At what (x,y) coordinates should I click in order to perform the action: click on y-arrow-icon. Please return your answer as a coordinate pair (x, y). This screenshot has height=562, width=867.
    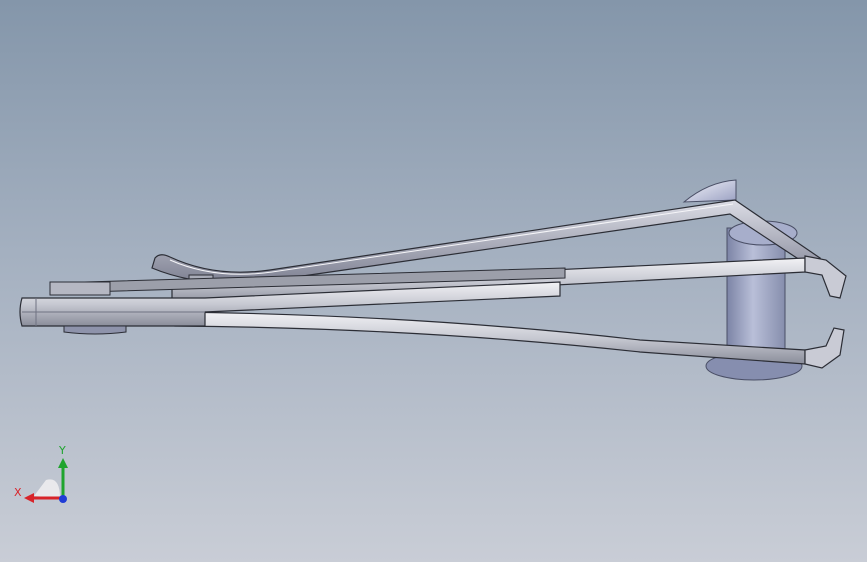
    Looking at the image, I should click on (63, 463).